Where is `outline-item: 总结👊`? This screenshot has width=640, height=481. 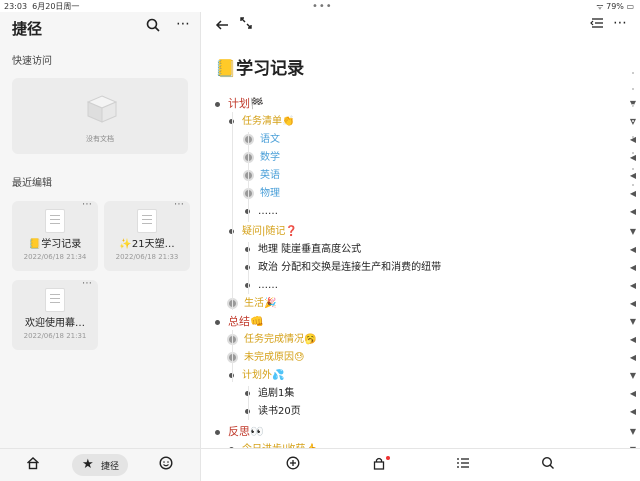
outline-item: 总结👊 is located at coordinates (239, 322).